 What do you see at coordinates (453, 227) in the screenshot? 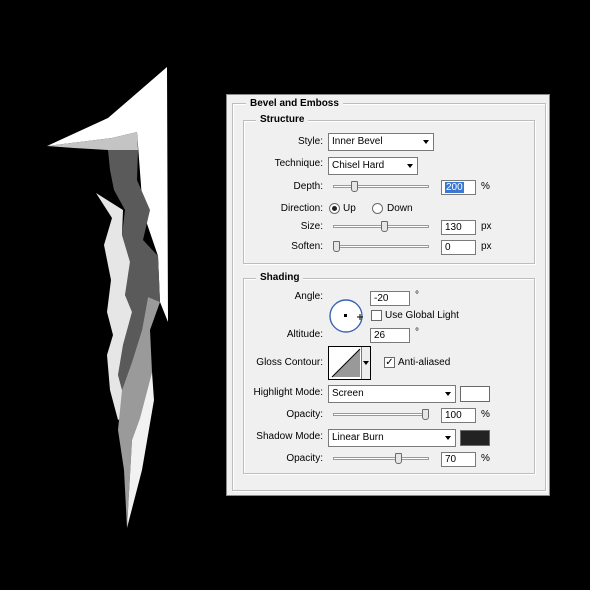
I see `size-value: 130` at bounding box center [453, 227].